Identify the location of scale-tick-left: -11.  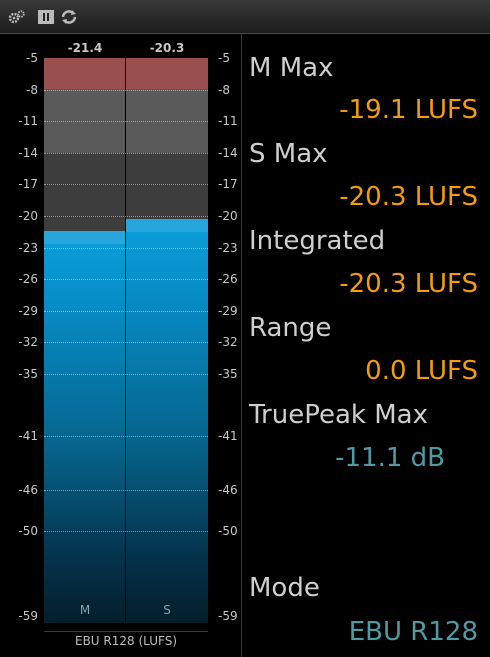
(28, 121).